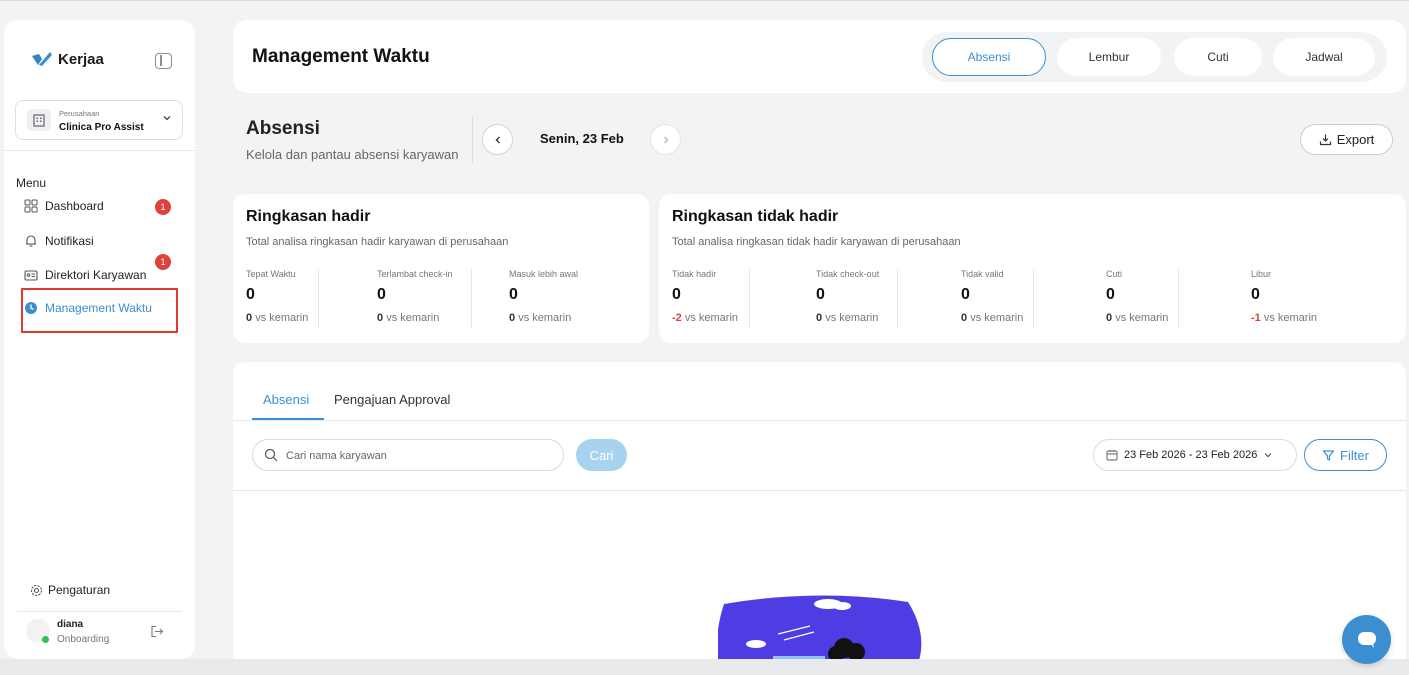 The height and width of the screenshot is (675, 1409). Describe the element at coordinates (308, 216) in the screenshot. I see `card-title: Ringkasan hadir` at that location.